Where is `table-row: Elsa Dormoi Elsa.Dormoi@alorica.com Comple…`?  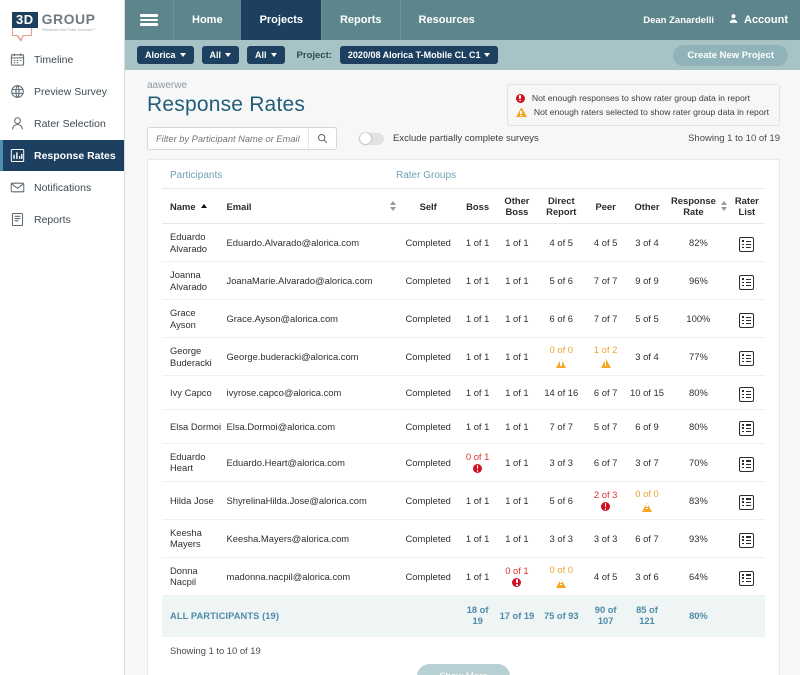 table-row: Elsa Dormoi Elsa.Dormoi@alorica.com Comple… is located at coordinates (463, 426).